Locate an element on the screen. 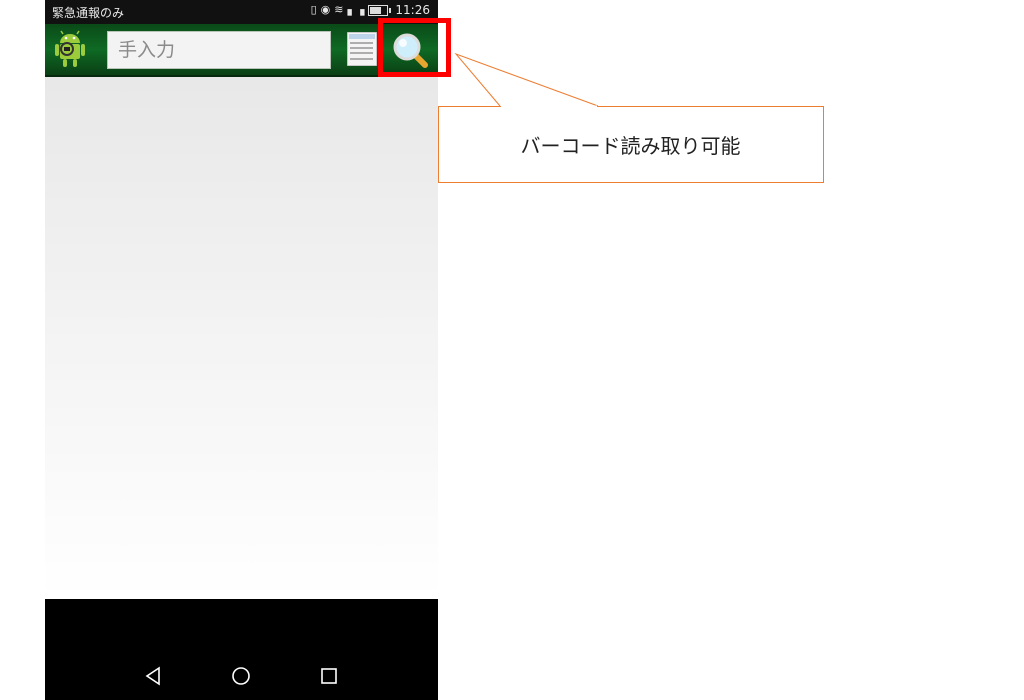 This screenshot has height=700, width=1024. status-icons: ▯ ◉ ≋ ▖▗ 11:26 is located at coordinates (370, 10).